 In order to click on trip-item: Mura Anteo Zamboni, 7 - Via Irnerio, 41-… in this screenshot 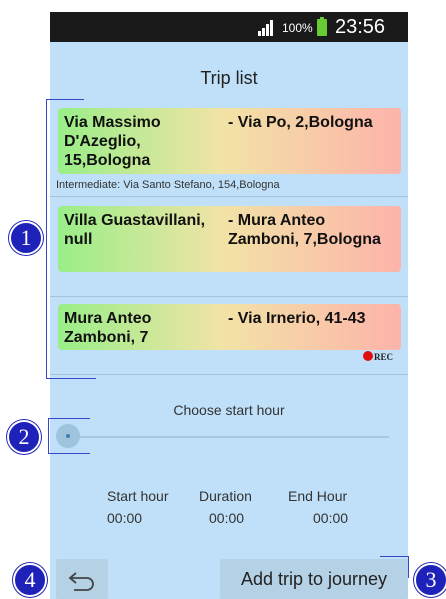, I will do `click(229, 327)`.